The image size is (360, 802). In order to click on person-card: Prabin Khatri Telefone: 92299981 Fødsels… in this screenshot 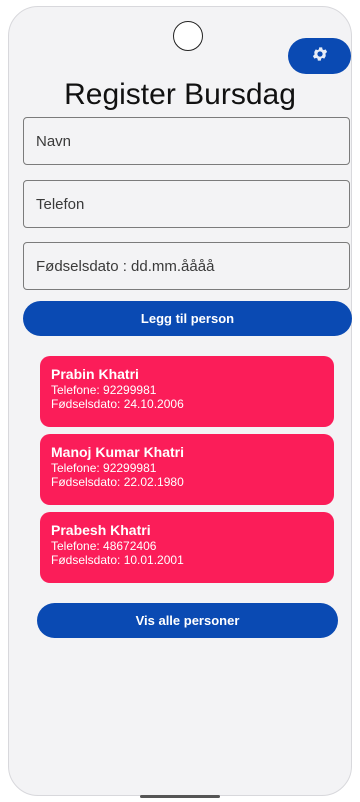, I will do `click(187, 391)`.